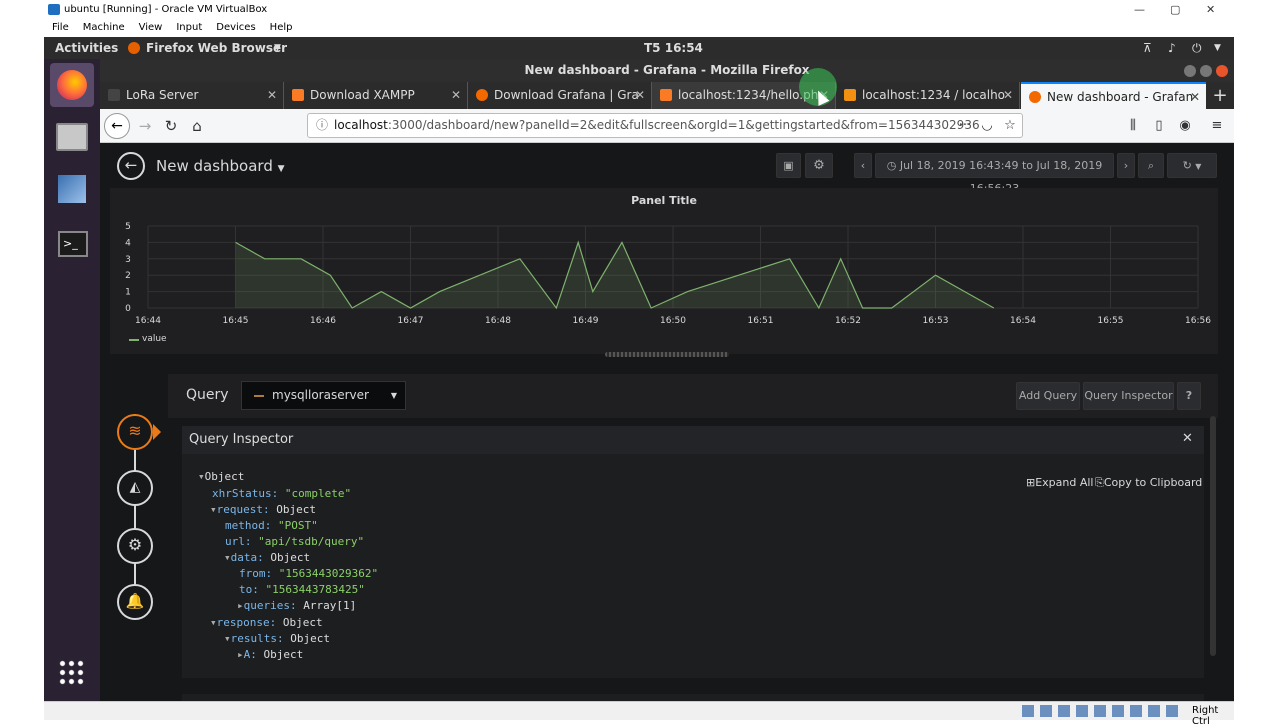 The width and height of the screenshot is (1280, 727). I want to click on maximize-icon: ▢, so click(1175, 9).